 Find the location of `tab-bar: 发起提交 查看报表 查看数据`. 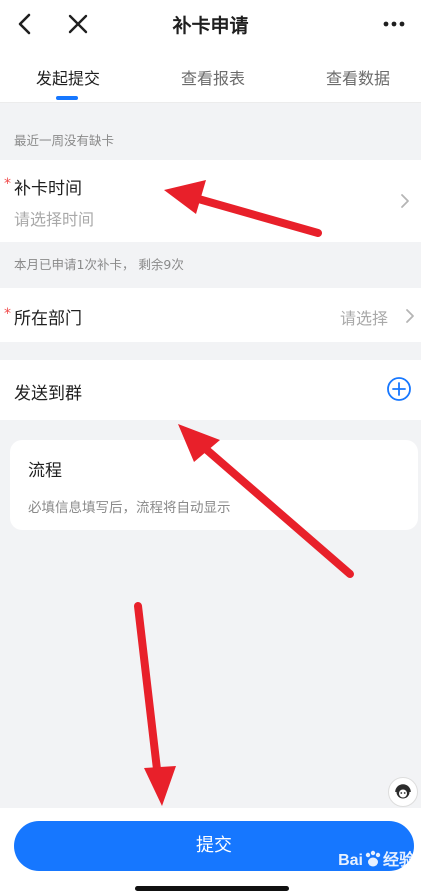

tab-bar: 发起提交 查看报表 查看数据 is located at coordinates (210, 75).